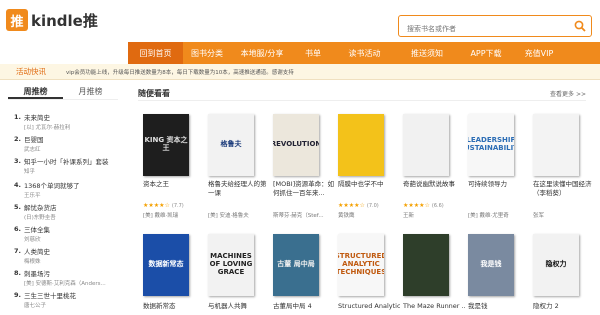  I want to click on book-cover: REVOLUTION, so click(296, 145).